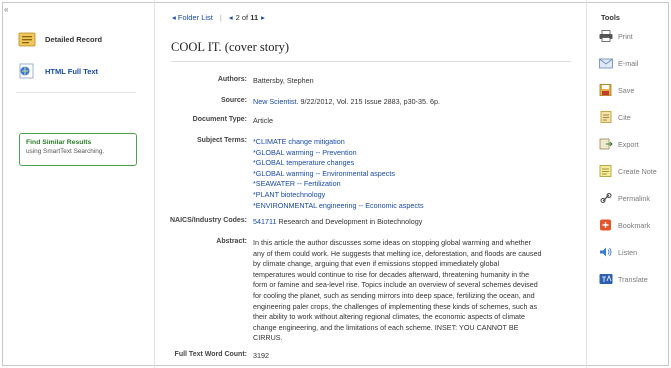  What do you see at coordinates (231, 17) in the screenshot?
I see `previous-record-icon: ◂` at bounding box center [231, 17].